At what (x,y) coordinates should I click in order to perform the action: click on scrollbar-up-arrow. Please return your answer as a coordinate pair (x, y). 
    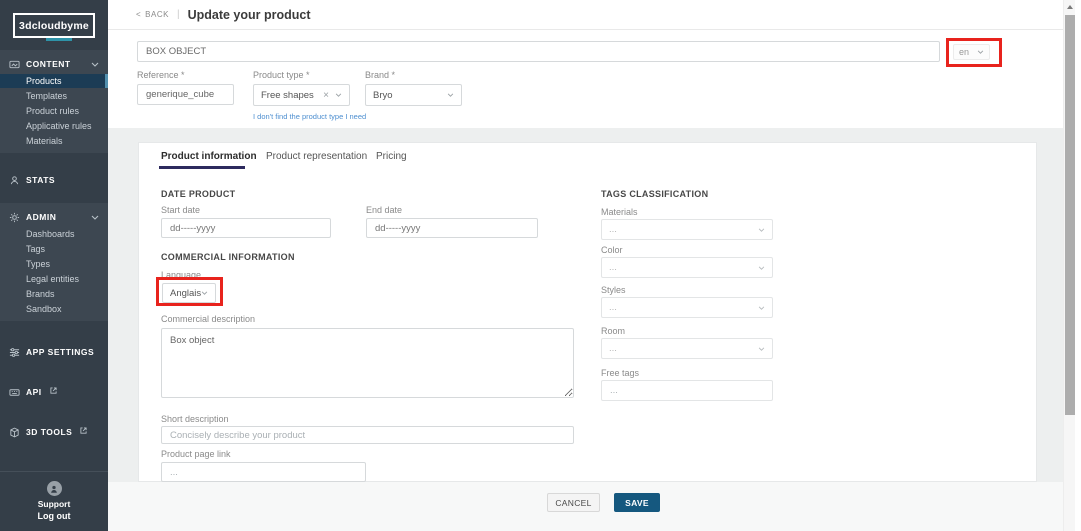
    Looking at the image, I should click on (1069, 7).